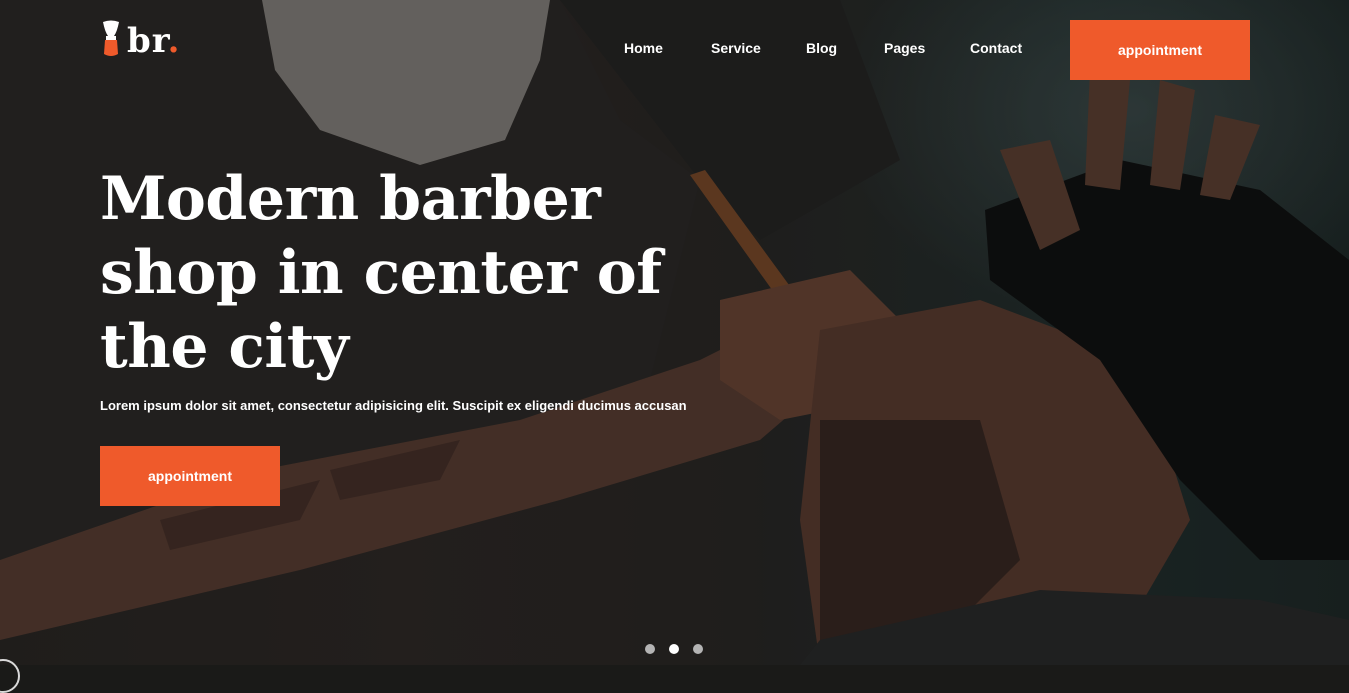 Image resolution: width=1349 pixels, height=693 pixels. I want to click on nav-item-blog: Blog, so click(821, 48).